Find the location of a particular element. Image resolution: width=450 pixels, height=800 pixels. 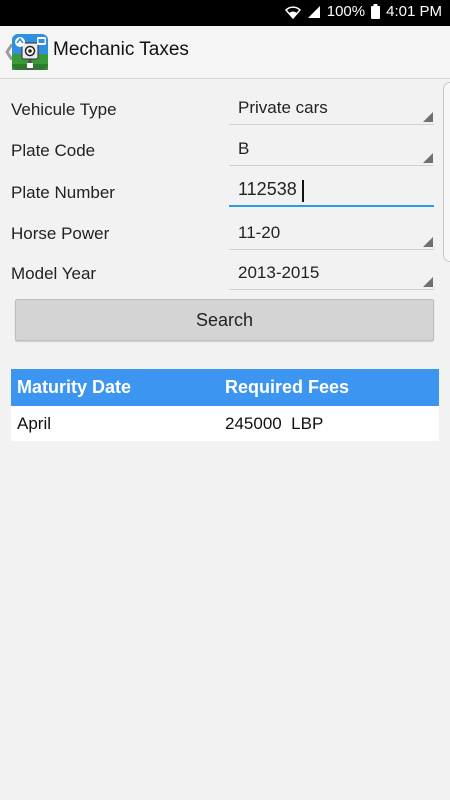

table-header: Maturity Date Required Fees is located at coordinates (225, 387).